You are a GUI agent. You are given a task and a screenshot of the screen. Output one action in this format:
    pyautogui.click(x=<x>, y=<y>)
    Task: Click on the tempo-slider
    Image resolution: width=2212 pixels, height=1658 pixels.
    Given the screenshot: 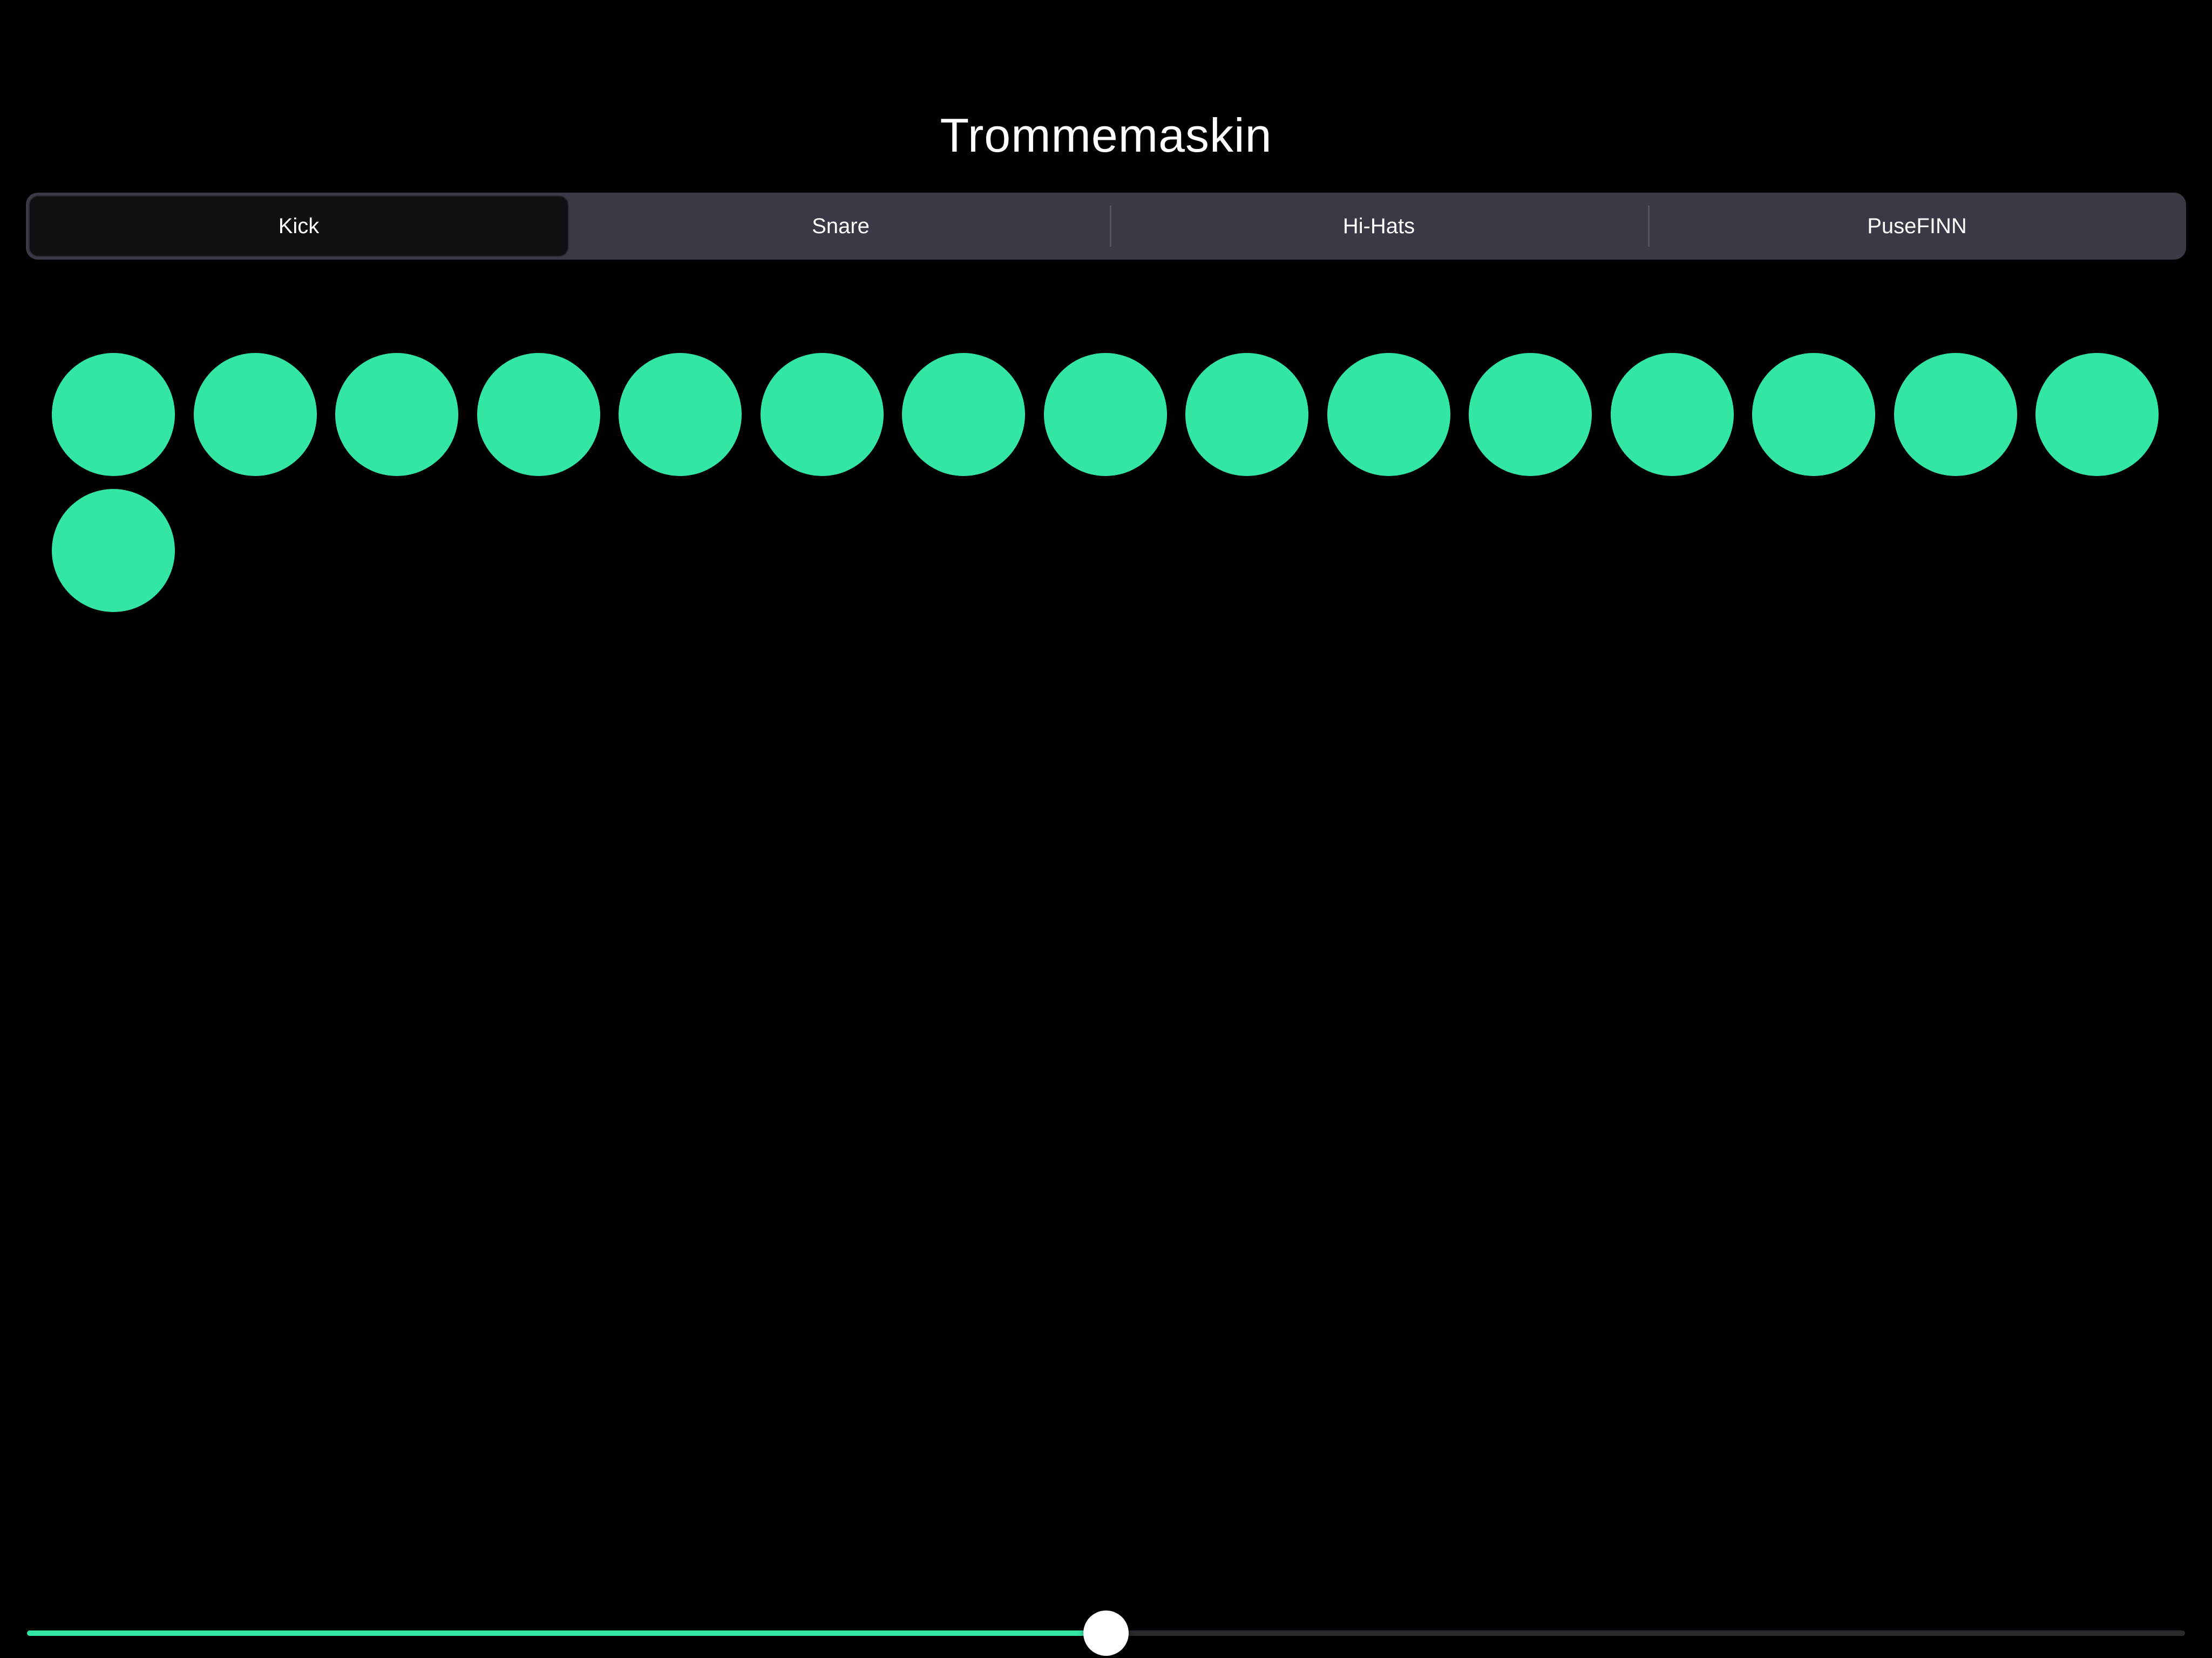 What is the action you would take?
    pyautogui.click(x=1106, y=1633)
    